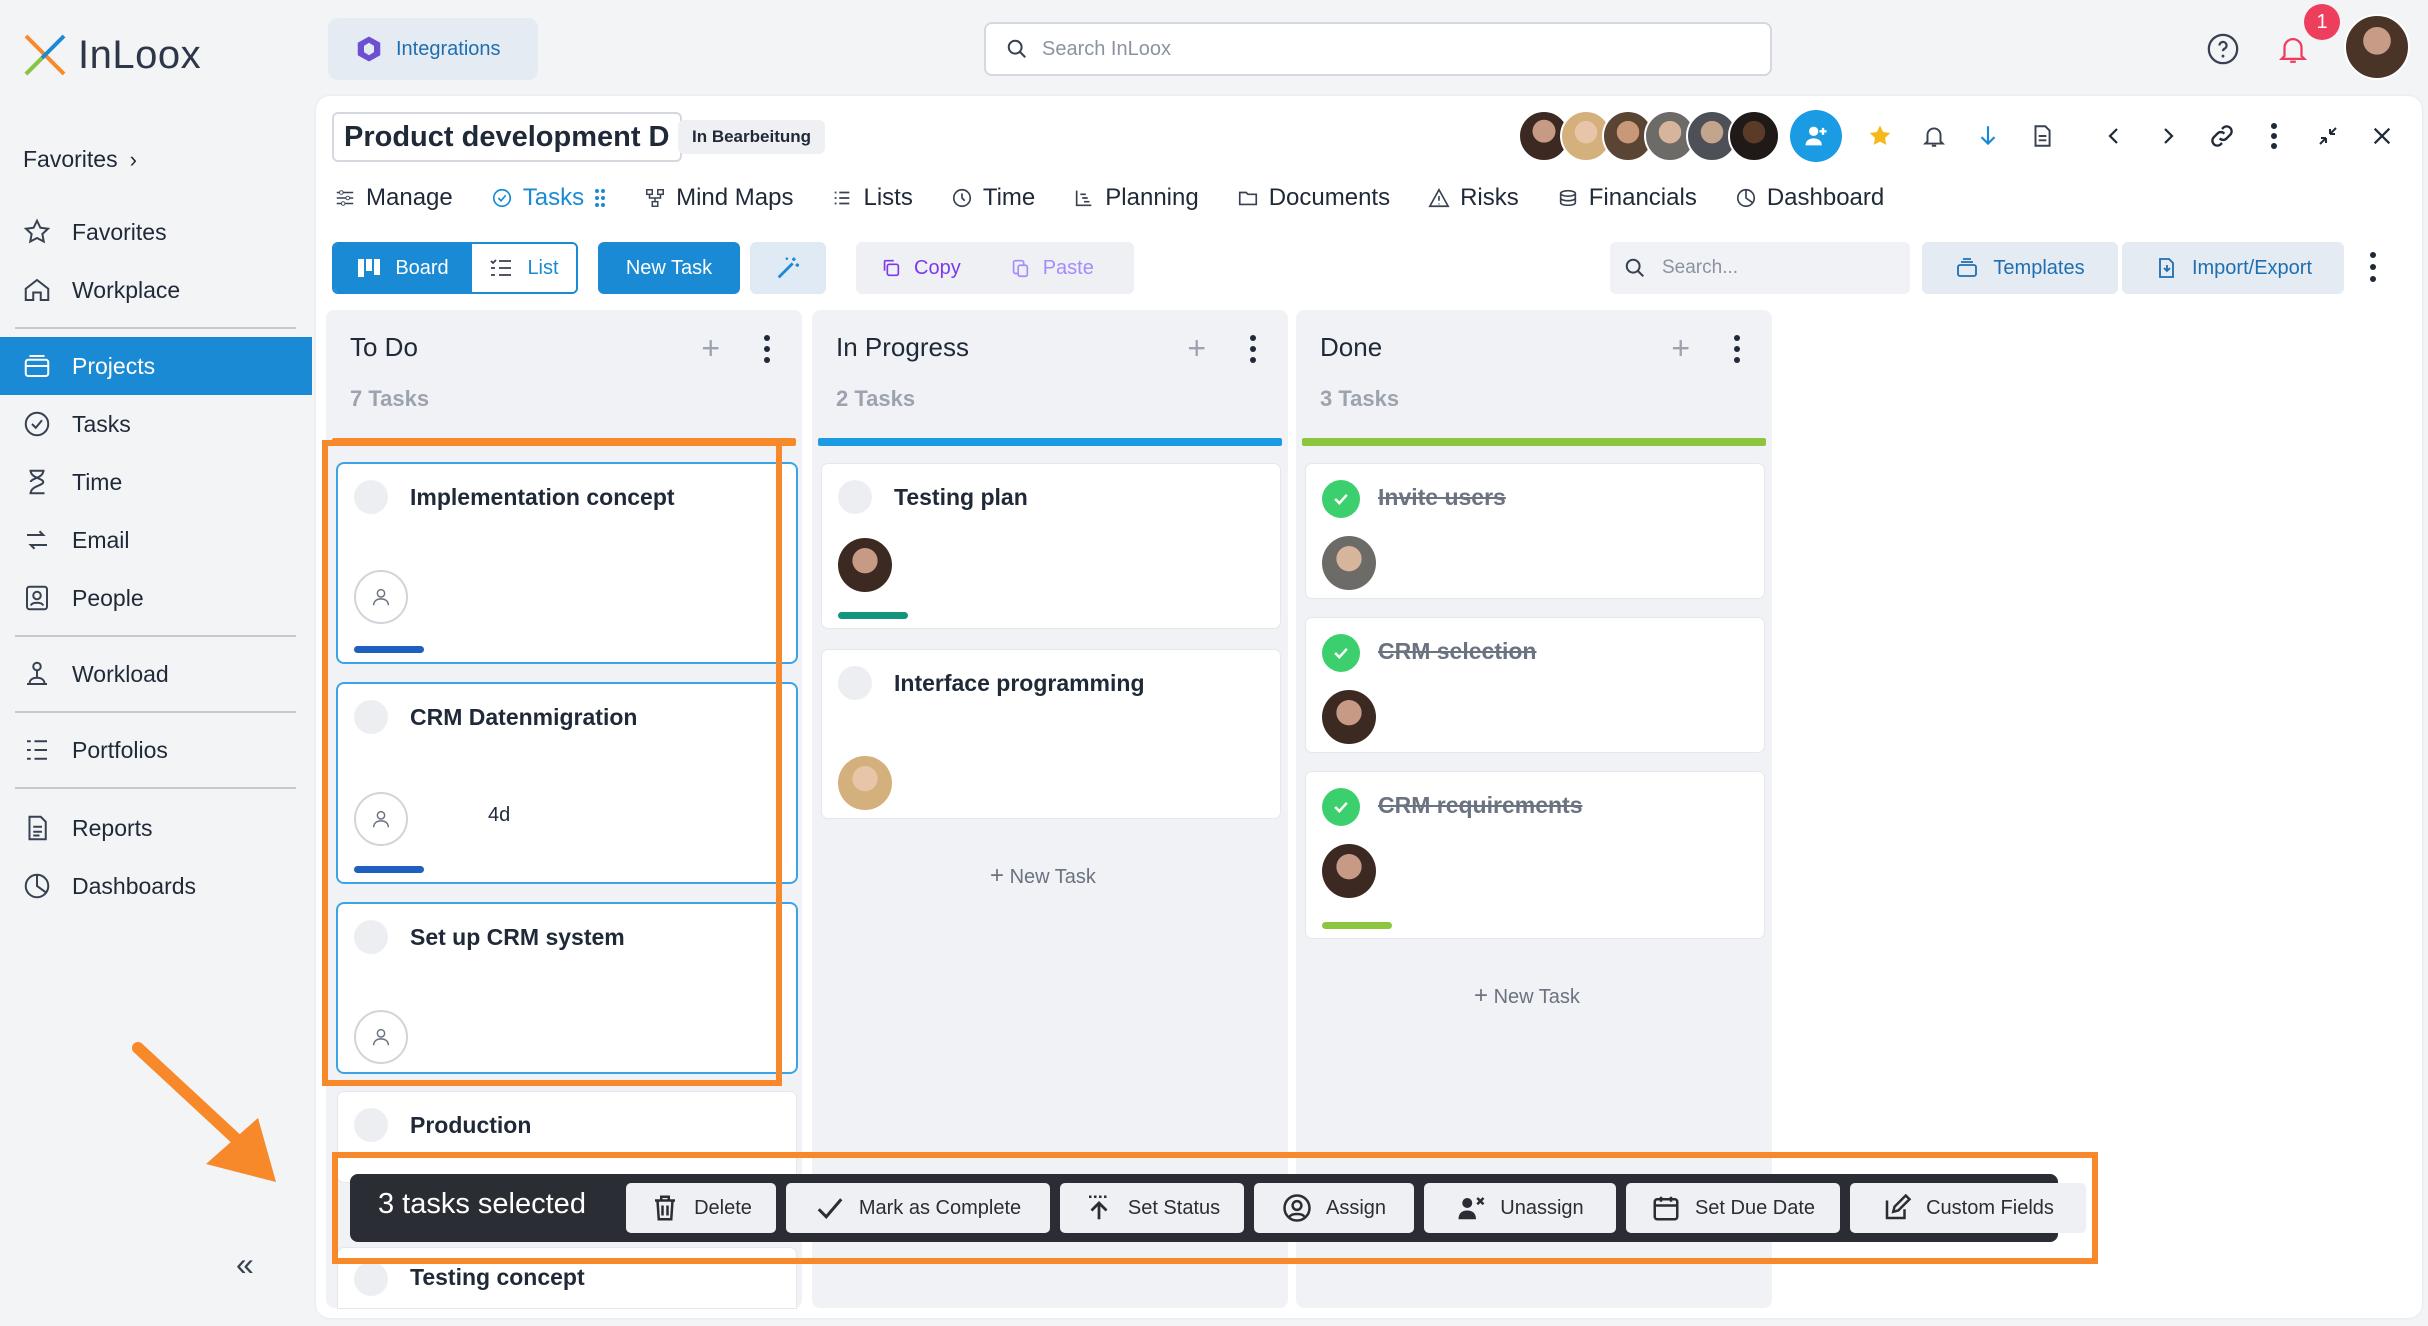 This screenshot has width=2428, height=1326. Describe the element at coordinates (156, 424) in the screenshot. I see `sidebar-item-tasks: Tasks` at that location.